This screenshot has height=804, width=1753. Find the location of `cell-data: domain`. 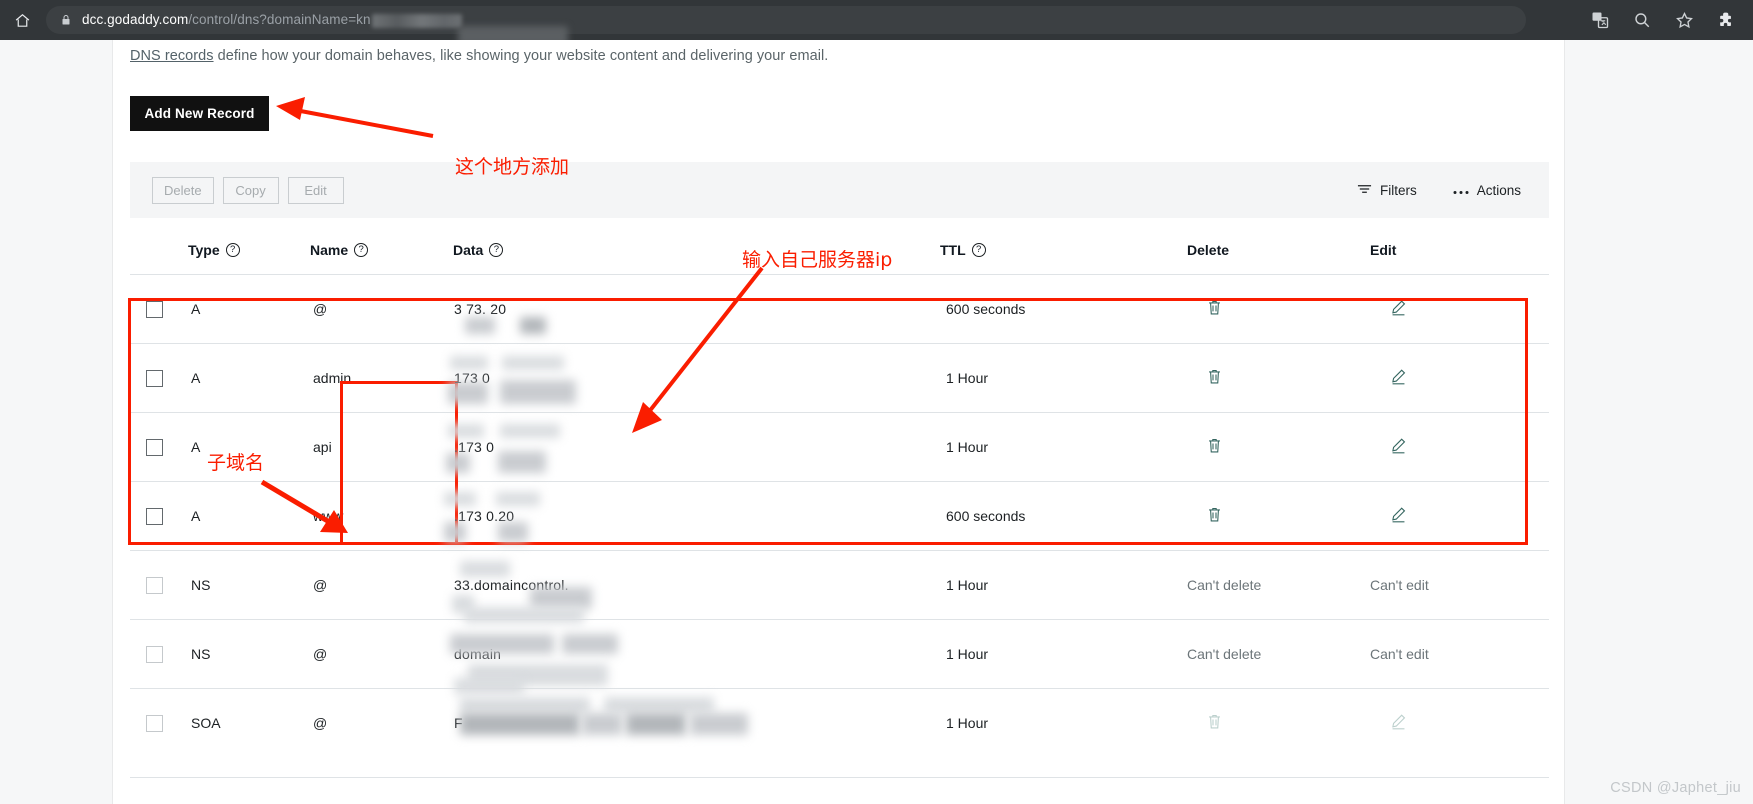

cell-data: domain is located at coordinates (695, 656).